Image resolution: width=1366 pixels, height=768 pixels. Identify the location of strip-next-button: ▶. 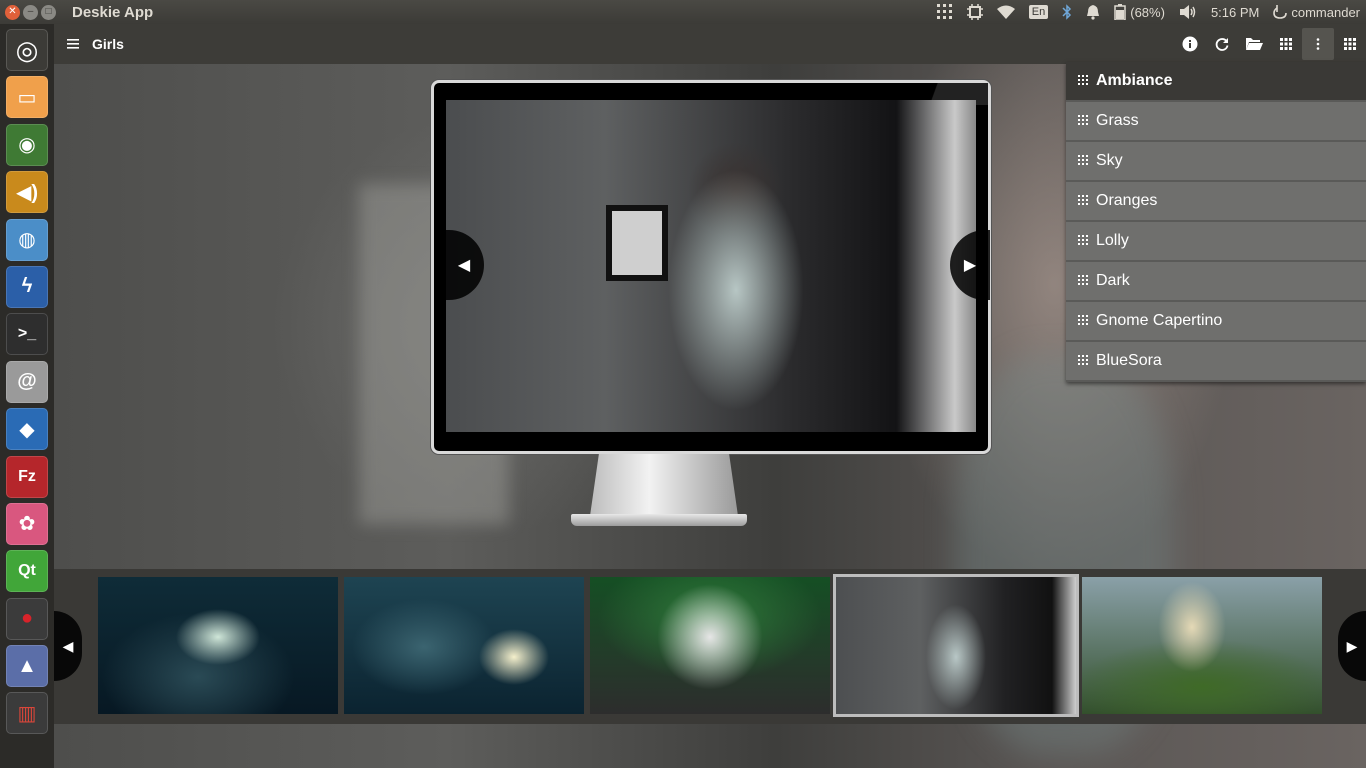
(1352, 646).